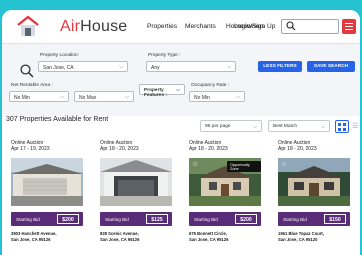  Describe the element at coordinates (335, 219) in the screenshot. I see `bid-amount: $150` at that location.